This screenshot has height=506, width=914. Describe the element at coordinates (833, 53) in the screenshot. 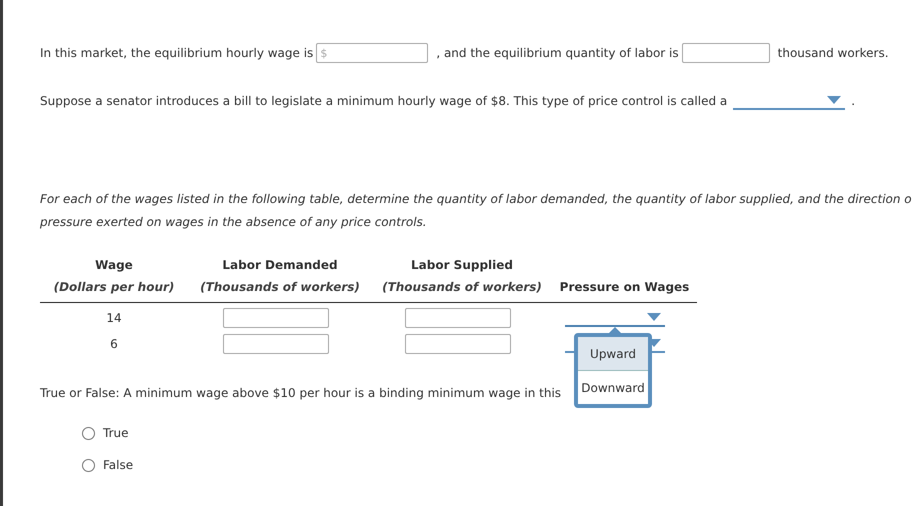

I see `question-text: thousand workers.` at that location.